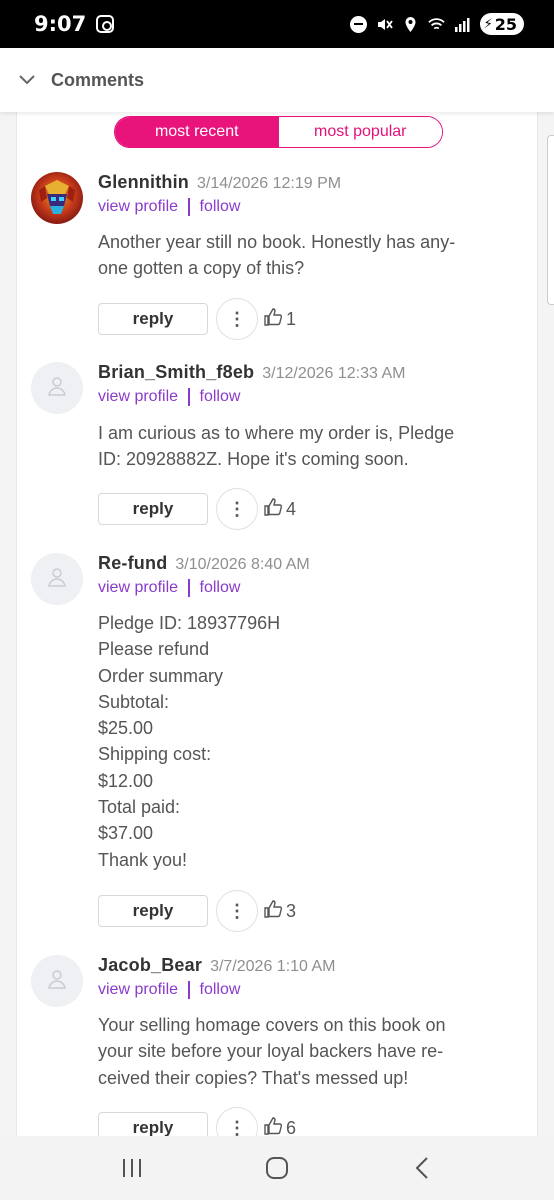 The image size is (554, 1200). Describe the element at coordinates (436, 24) in the screenshot. I see `wifi-icon` at that location.